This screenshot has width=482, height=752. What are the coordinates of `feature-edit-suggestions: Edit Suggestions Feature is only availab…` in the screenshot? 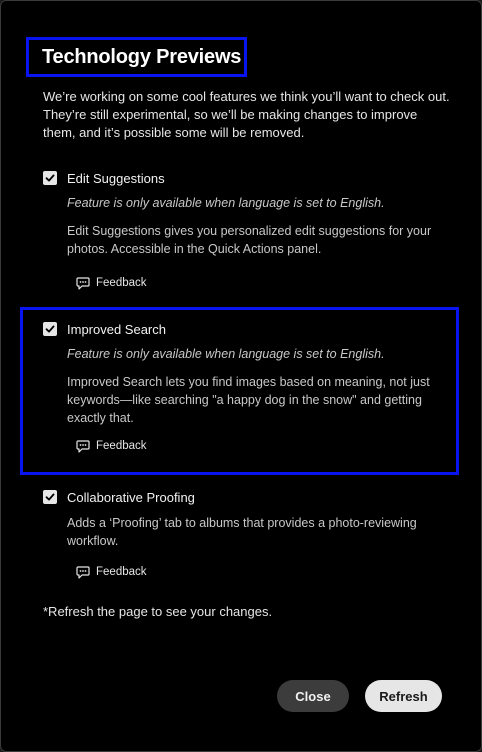 It's located at (245, 230).